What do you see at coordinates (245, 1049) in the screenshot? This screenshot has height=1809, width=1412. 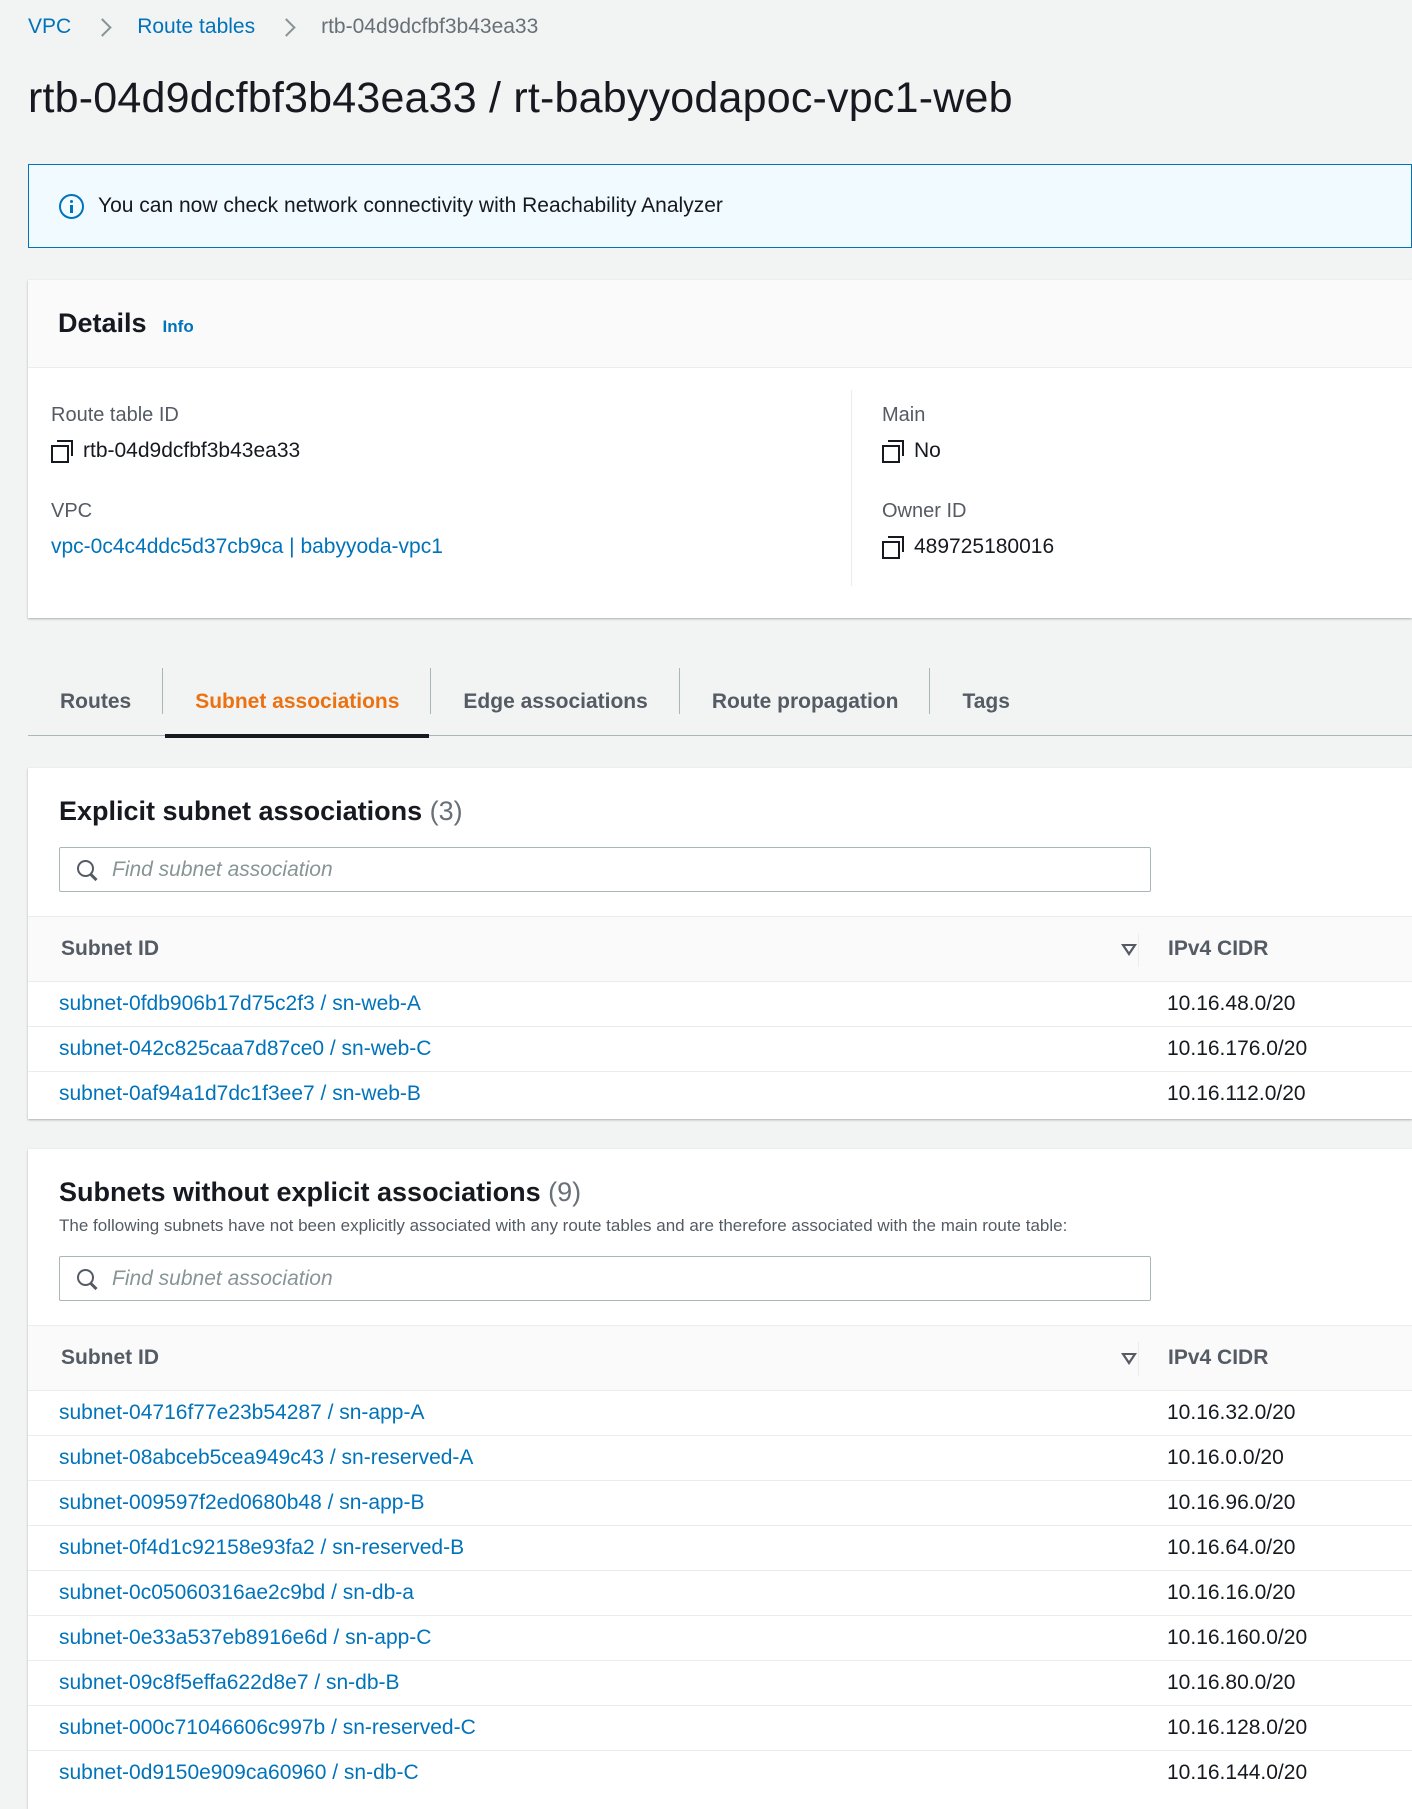 I see `subnet-link: subnet-042c825caa7d87ce0 / sn-web-C` at bounding box center [245, 1049].